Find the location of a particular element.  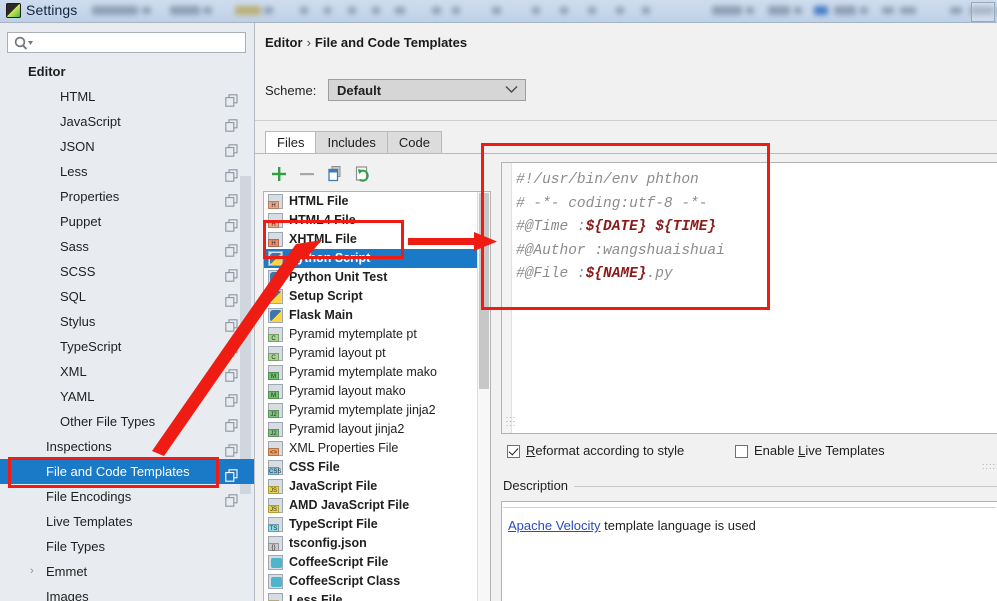

template-list-item-label: Pyramid layout jinja2 is located at coordinates (347, 429).